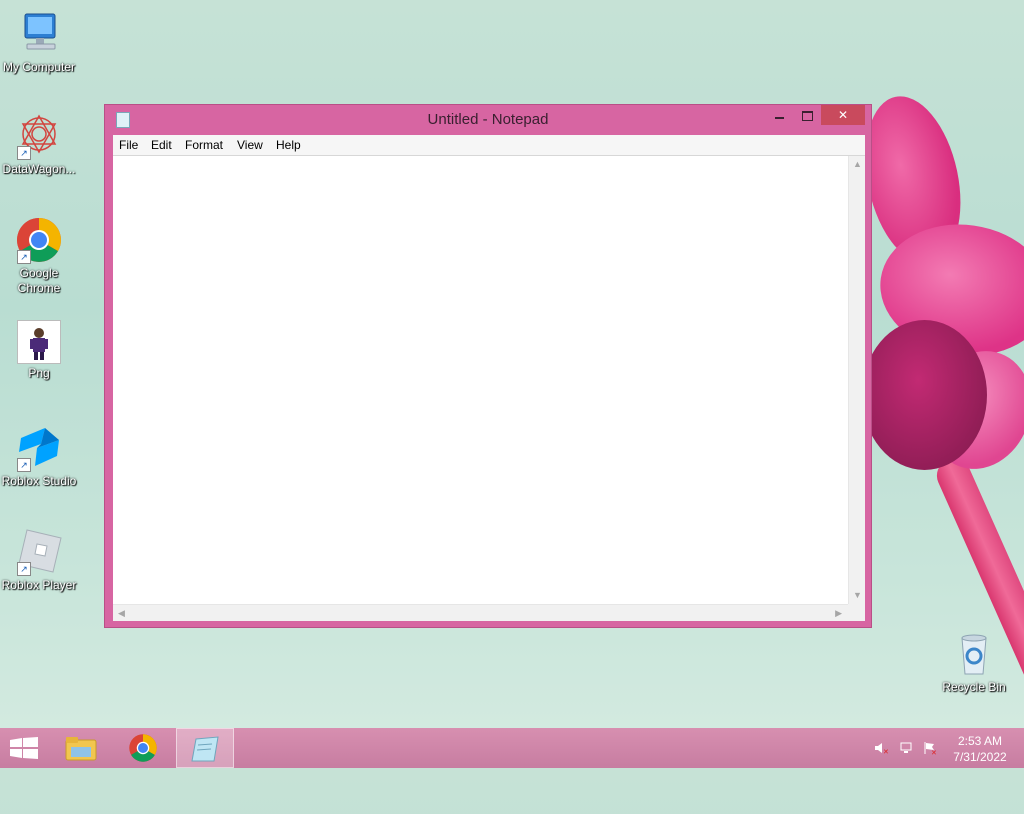  What do you see at coordinates (288, 145) in the screenshot?
I see `menu-help: Help` at bounding box center [288, 145].